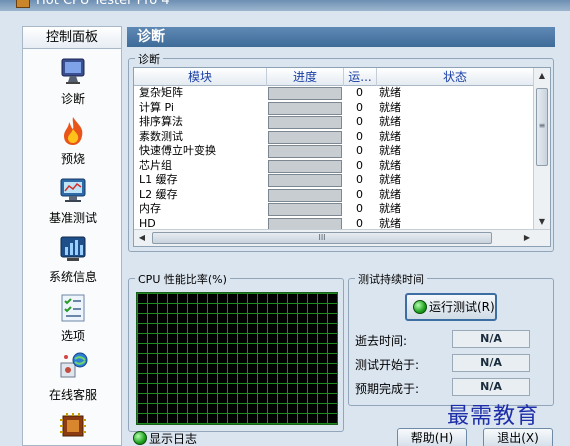 The height and width of the screenshot is (446, 570). What do you see at coordinates (491, 363) in the screenshot?
I see `test-start-value: N/A` at bounding box center [491, 363].